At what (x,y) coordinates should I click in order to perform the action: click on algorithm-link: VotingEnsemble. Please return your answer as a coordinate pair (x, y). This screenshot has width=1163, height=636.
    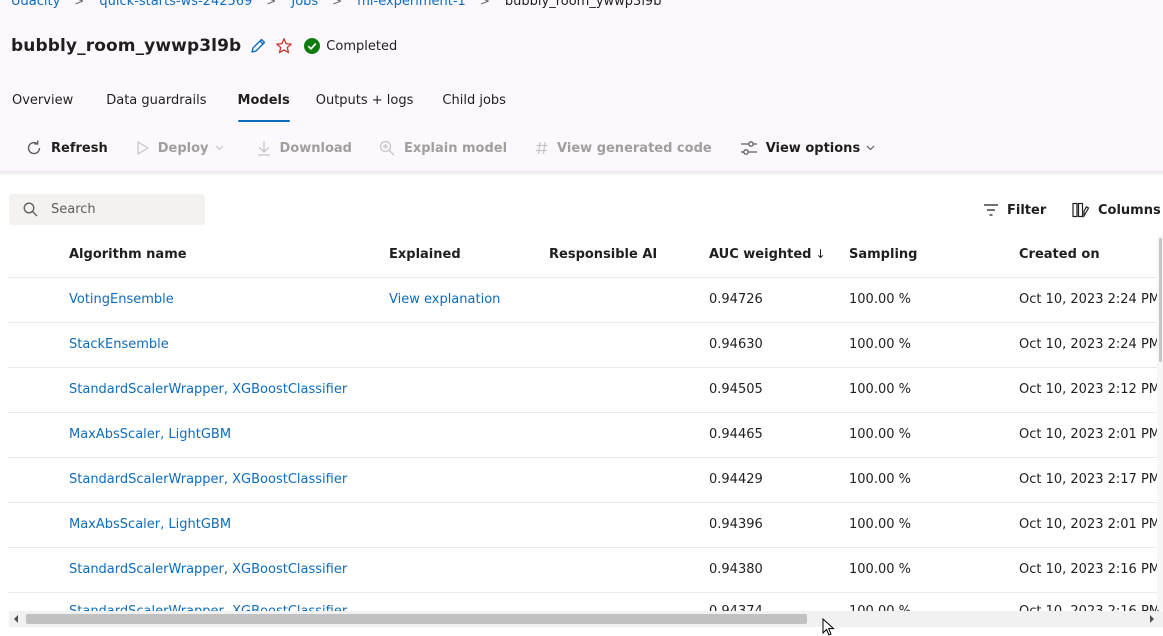
    Looking at the image, I should click on (121, 299).